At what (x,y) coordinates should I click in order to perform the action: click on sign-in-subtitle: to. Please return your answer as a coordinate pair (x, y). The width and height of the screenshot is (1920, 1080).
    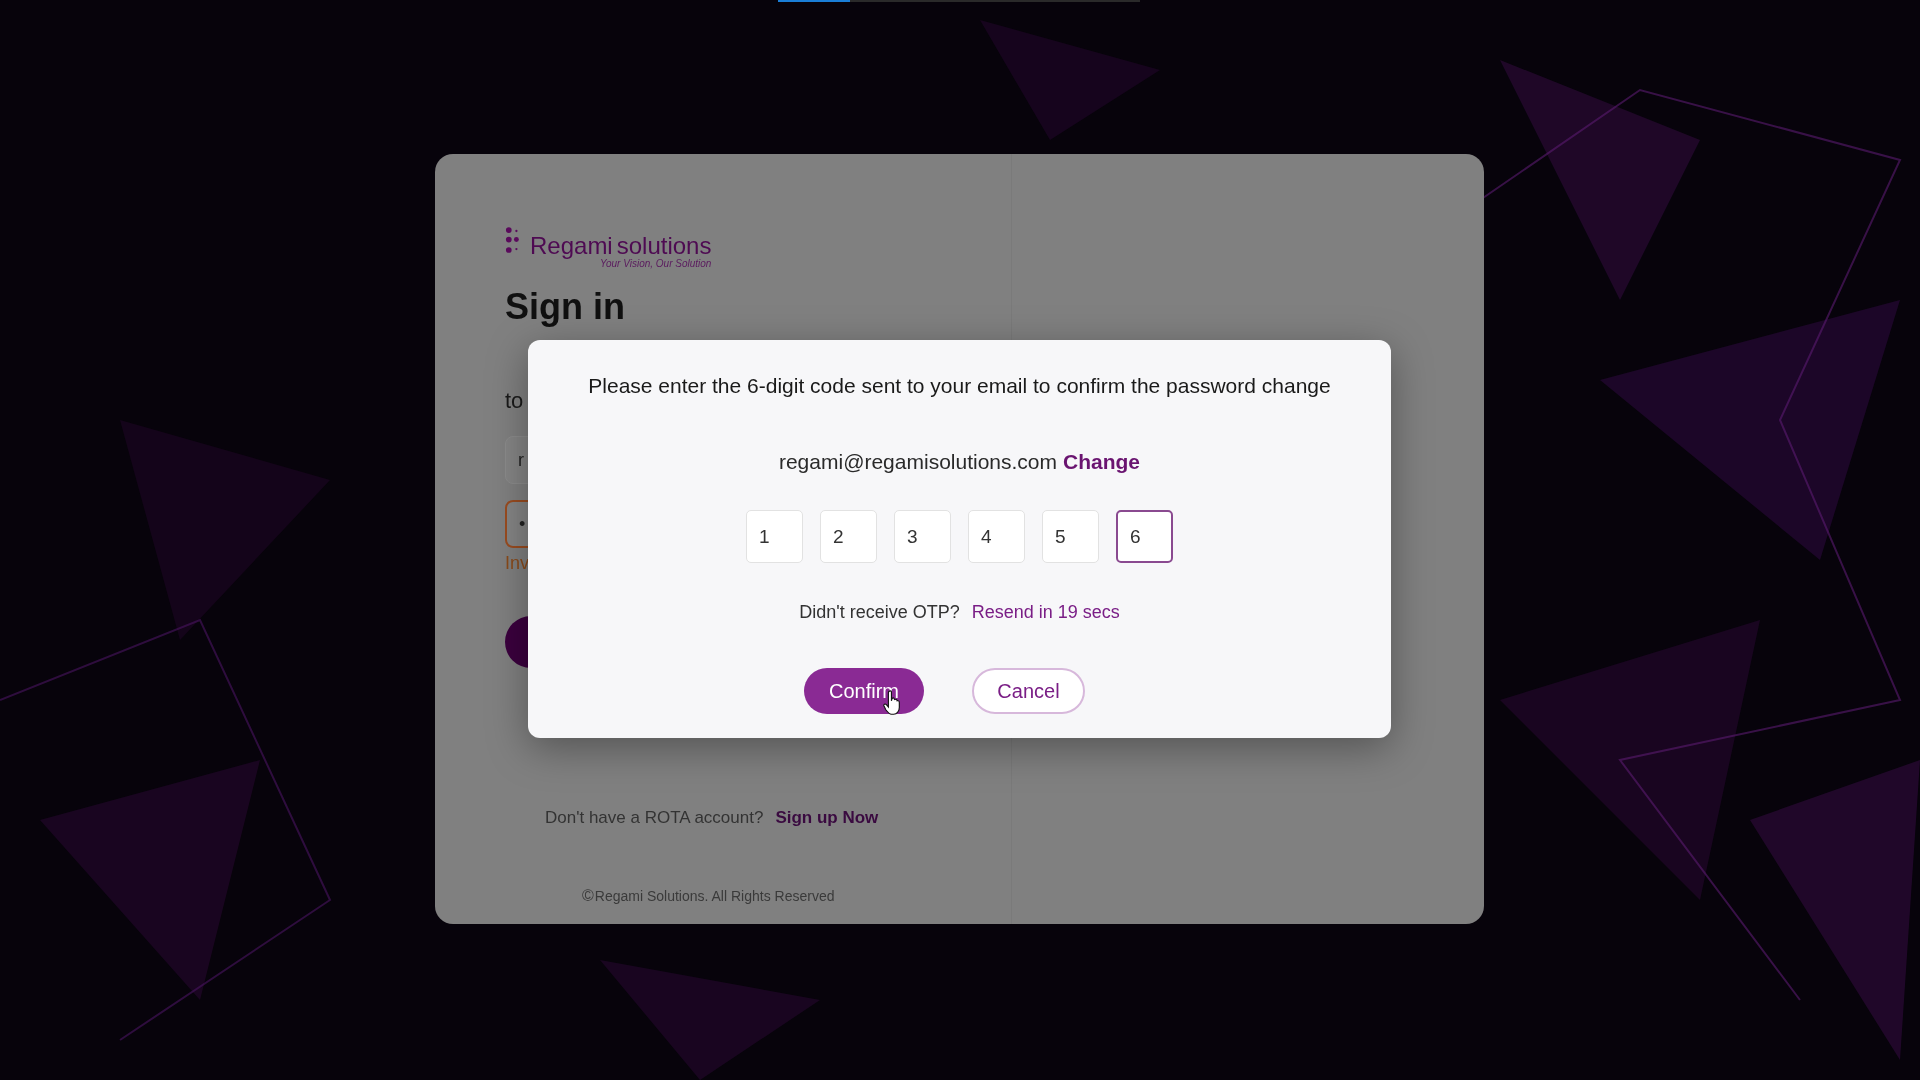
    Looking at the image, I should click on (514, 401).